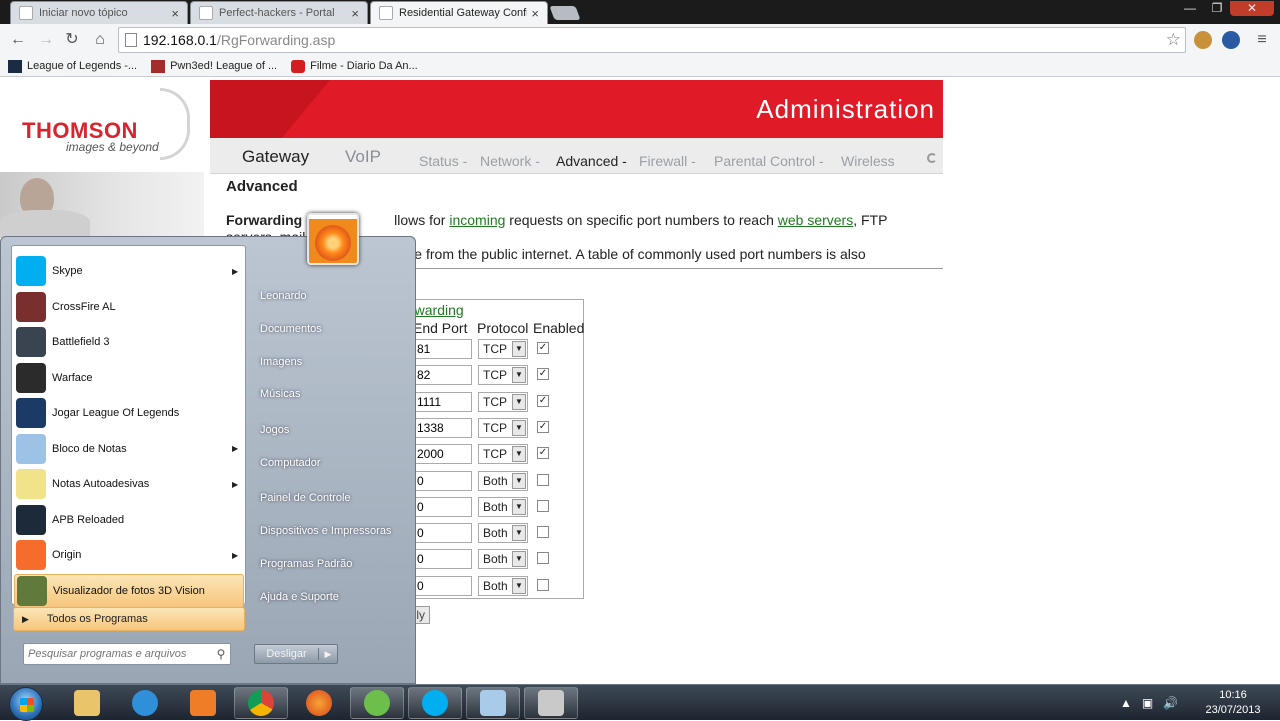 The width and height of the screenshot is (1280, 721). What do you see at coordinates (291, 329) in the screenshot?
I see `start-menu-link: Documentos` at bounding box center [291, 329].